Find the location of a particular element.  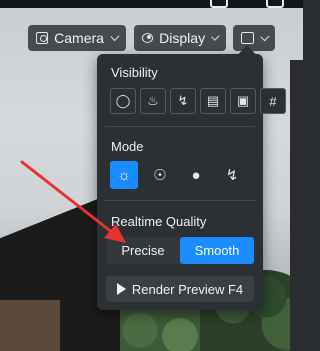

mode-label: Mode is located at coordinates (127, 146).